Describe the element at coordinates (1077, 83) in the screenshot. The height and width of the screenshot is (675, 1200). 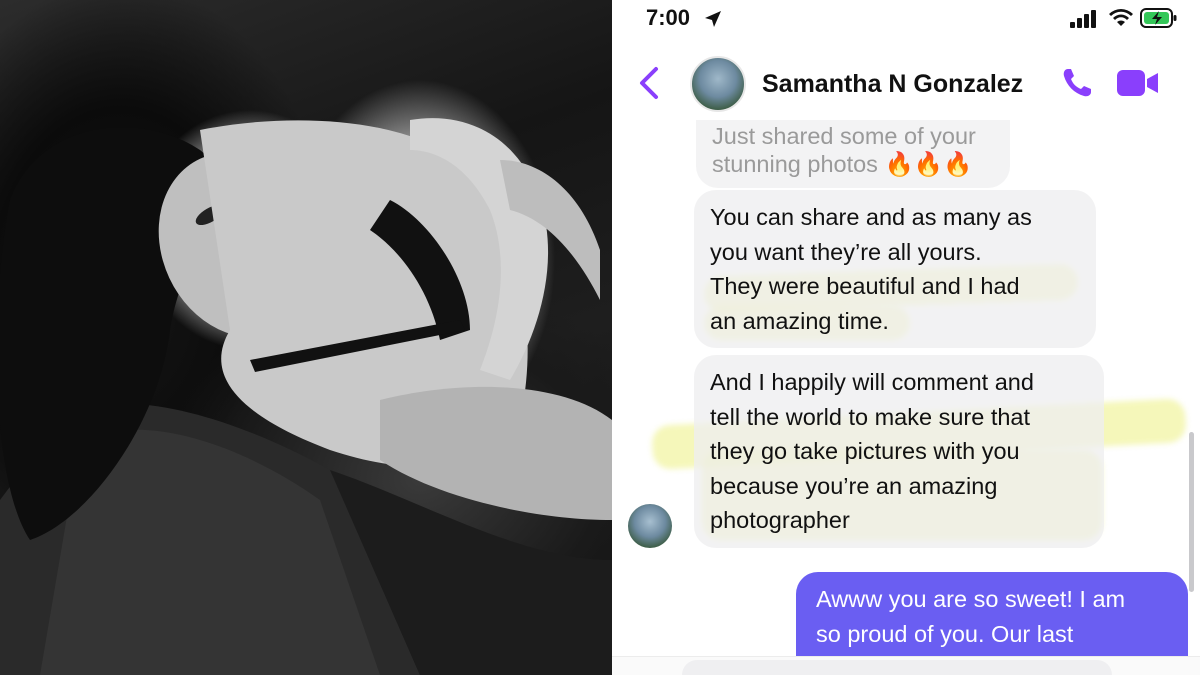
I see `phone-icon` at that location.